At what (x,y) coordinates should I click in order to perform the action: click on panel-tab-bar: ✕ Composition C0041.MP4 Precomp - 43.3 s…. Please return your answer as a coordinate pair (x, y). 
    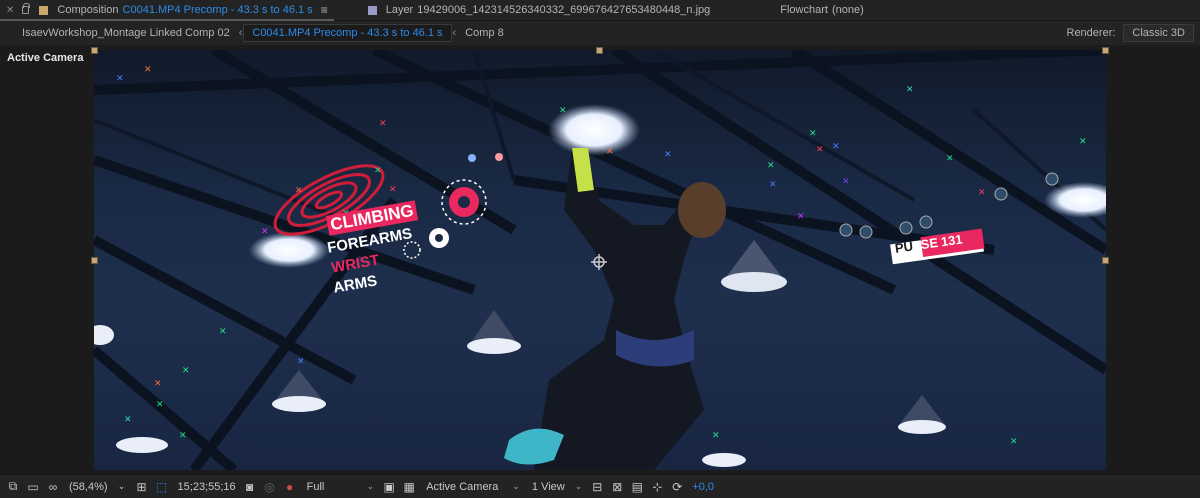
    Looking at the image, I should click on (600, 10).